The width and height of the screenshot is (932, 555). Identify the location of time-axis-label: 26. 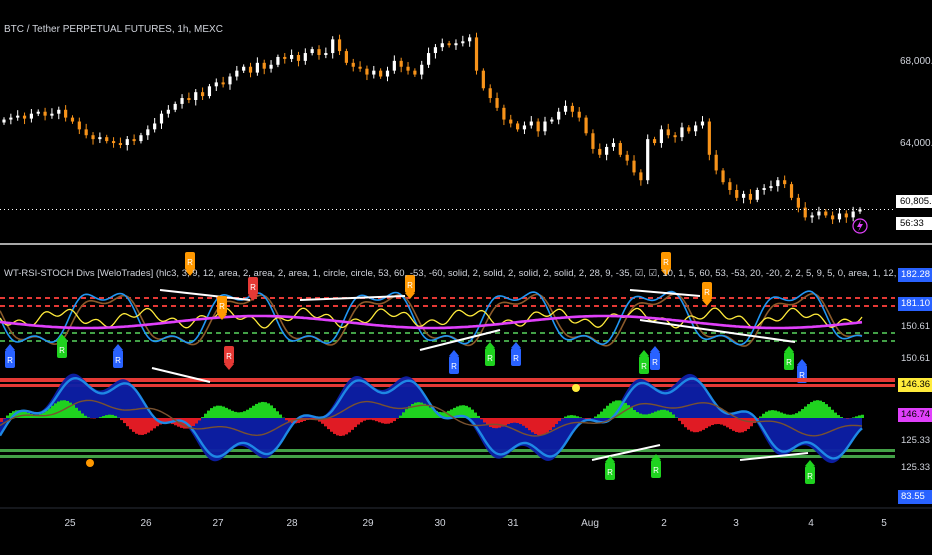
(146, 523).